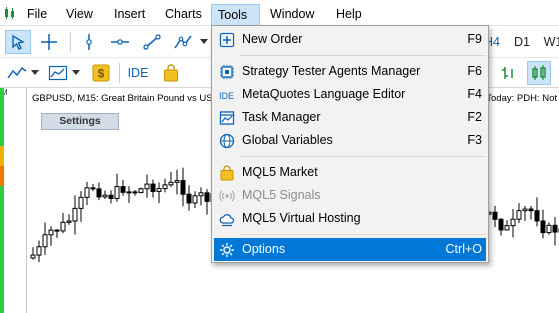 Image resolution: width=559 pixels, height=313 pixels. What do you see at coordinates (89, 42) in the screenshot?
I see `vertical-line-button` at bounding box center [89, 42].